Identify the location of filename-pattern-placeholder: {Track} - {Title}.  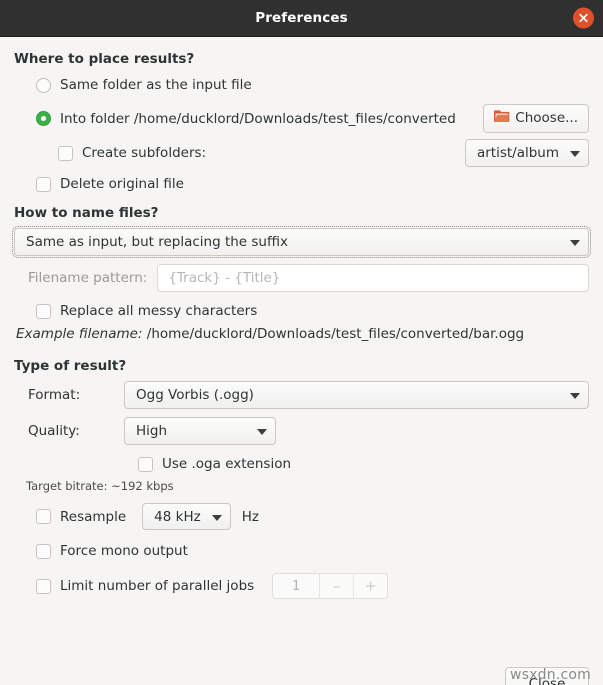
(224, 278).